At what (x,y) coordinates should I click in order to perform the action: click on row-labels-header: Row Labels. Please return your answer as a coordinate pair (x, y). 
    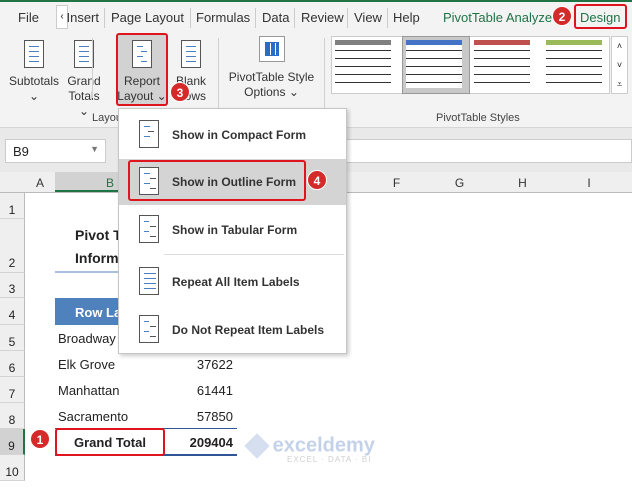
    Looking at the image, I should click on (90, 311).